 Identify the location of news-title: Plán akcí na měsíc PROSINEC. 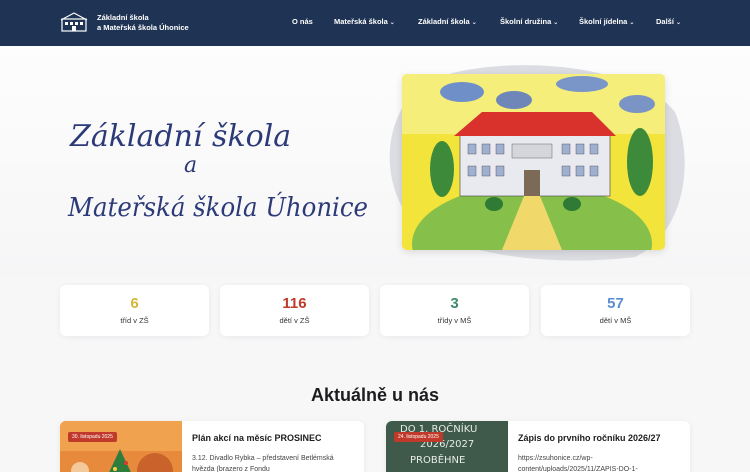
(257, 438).